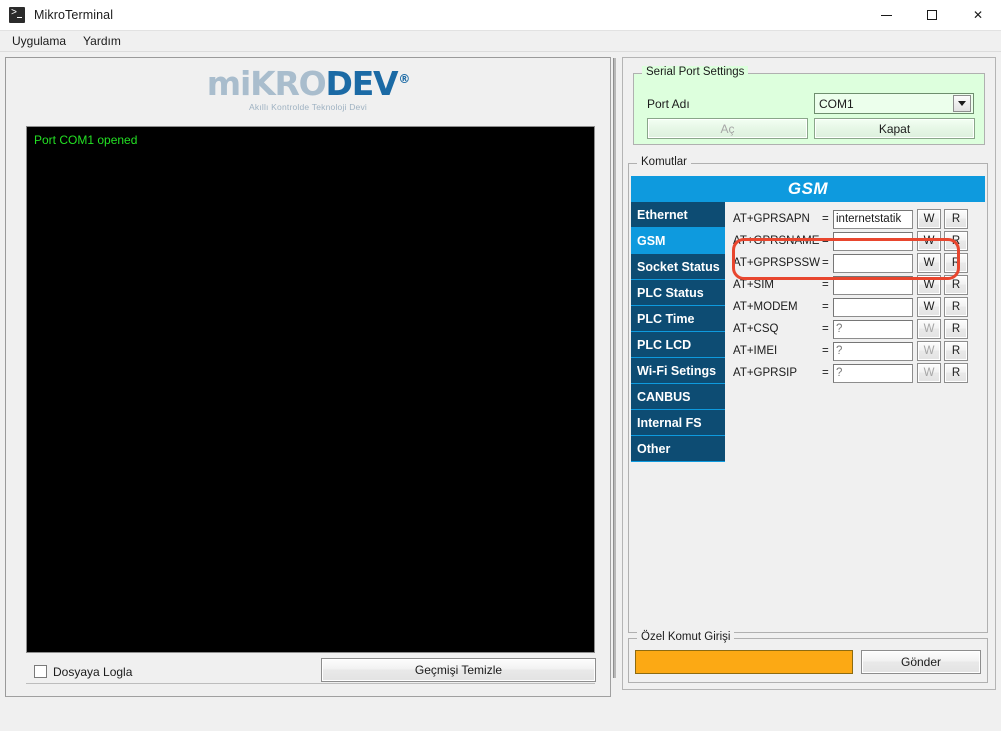 The width and height of the screenshot is (1001, 731). I want to click on tab-other: Other, so click(678, 449).